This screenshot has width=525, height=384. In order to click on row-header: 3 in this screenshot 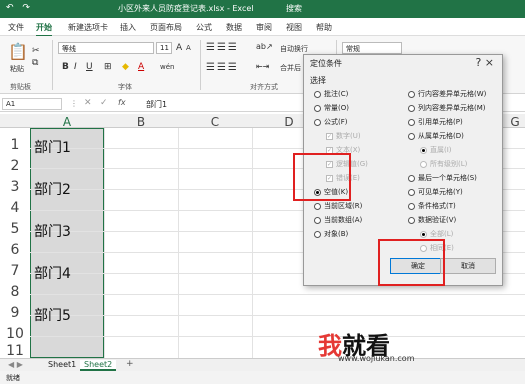, I will do `click(15, 187)`.